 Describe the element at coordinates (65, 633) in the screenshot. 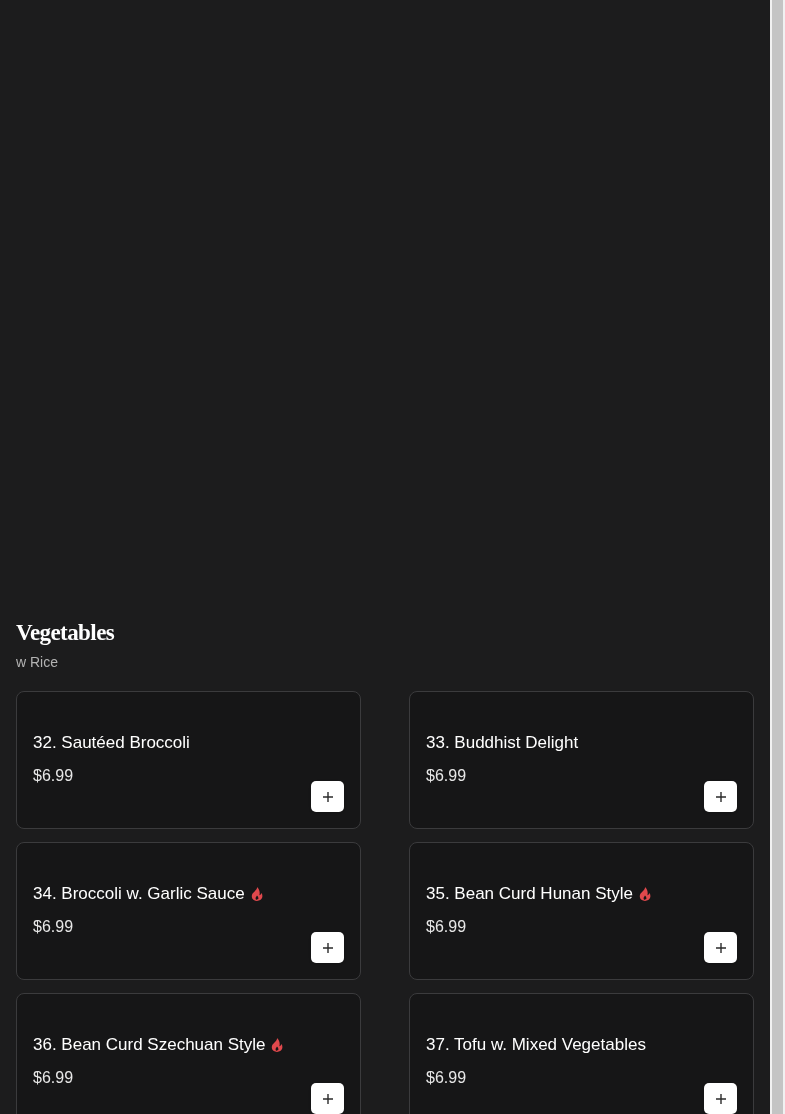

I see `section-title: Vegetables` at that location.